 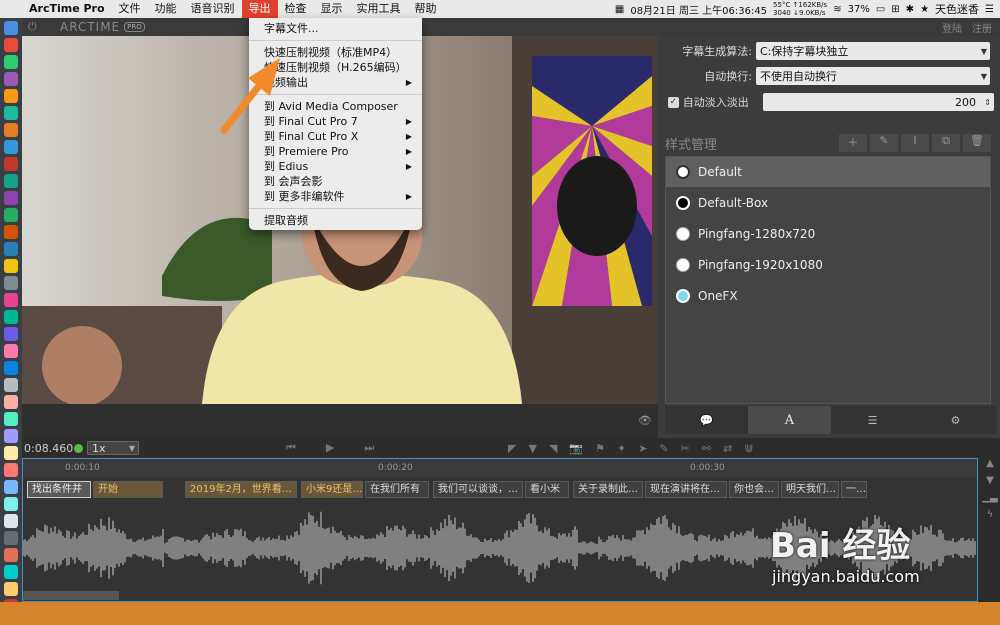 What do you see at coordinates (291, 448) in the screenshot?
I see `previous-icon: ⏮` at bounding box center [291, 448].